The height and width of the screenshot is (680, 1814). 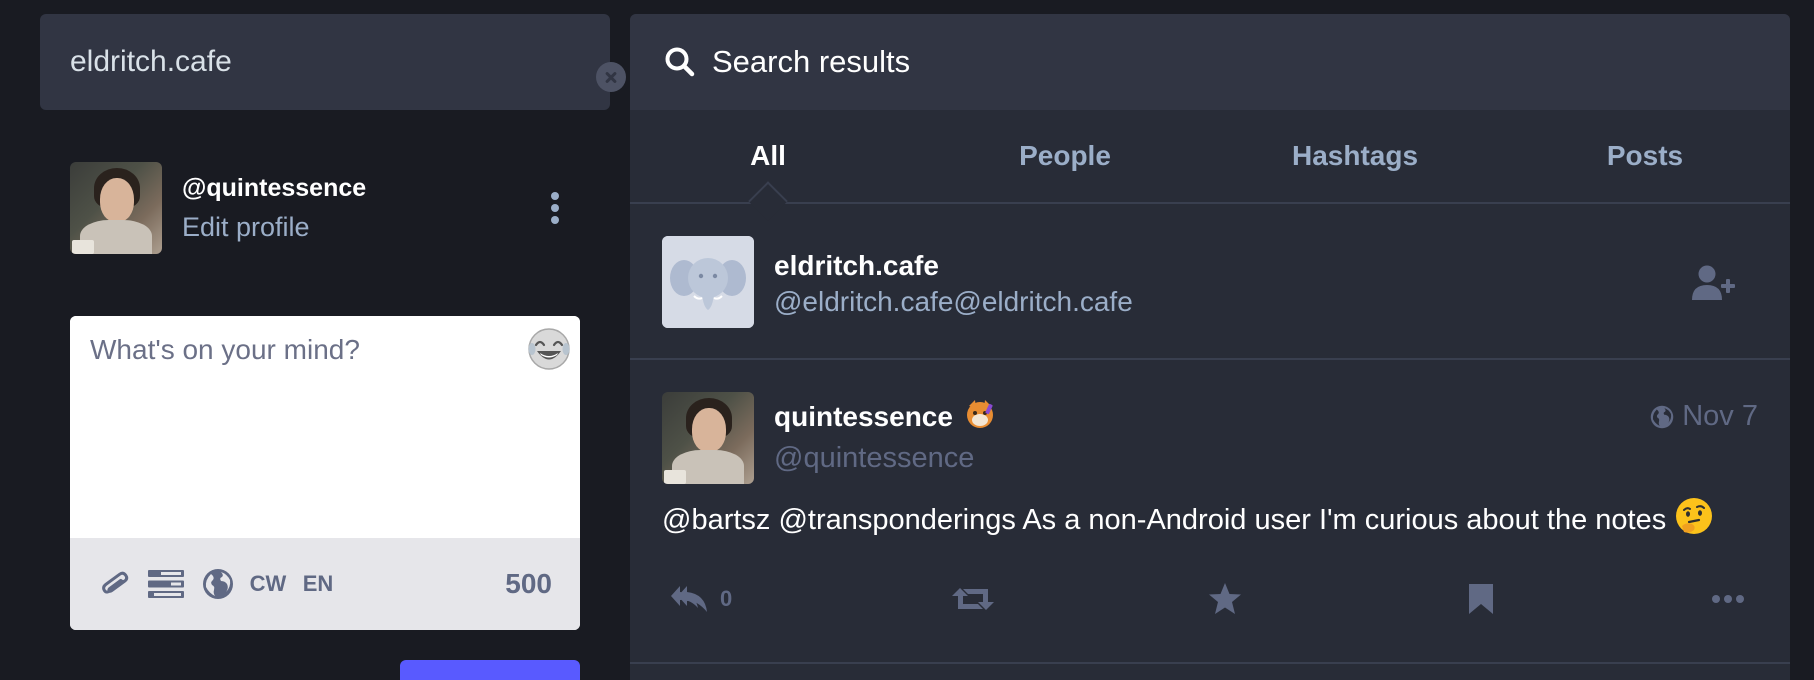 I want to click on account-handle: @quintessence, so click(x=274, y=188).